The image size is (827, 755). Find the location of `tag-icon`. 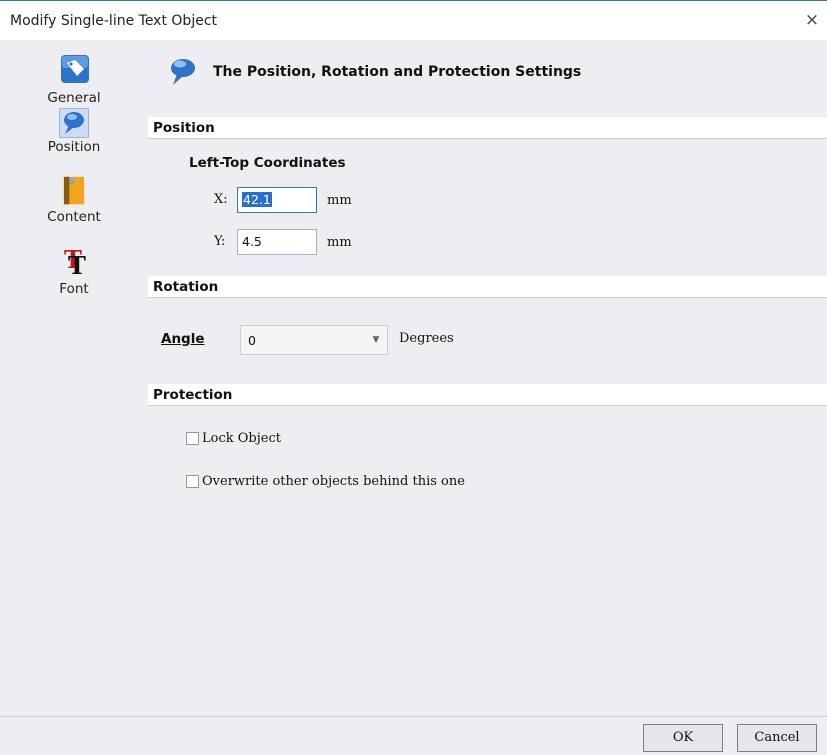

tag-icon is located at coordinates (75, 69).